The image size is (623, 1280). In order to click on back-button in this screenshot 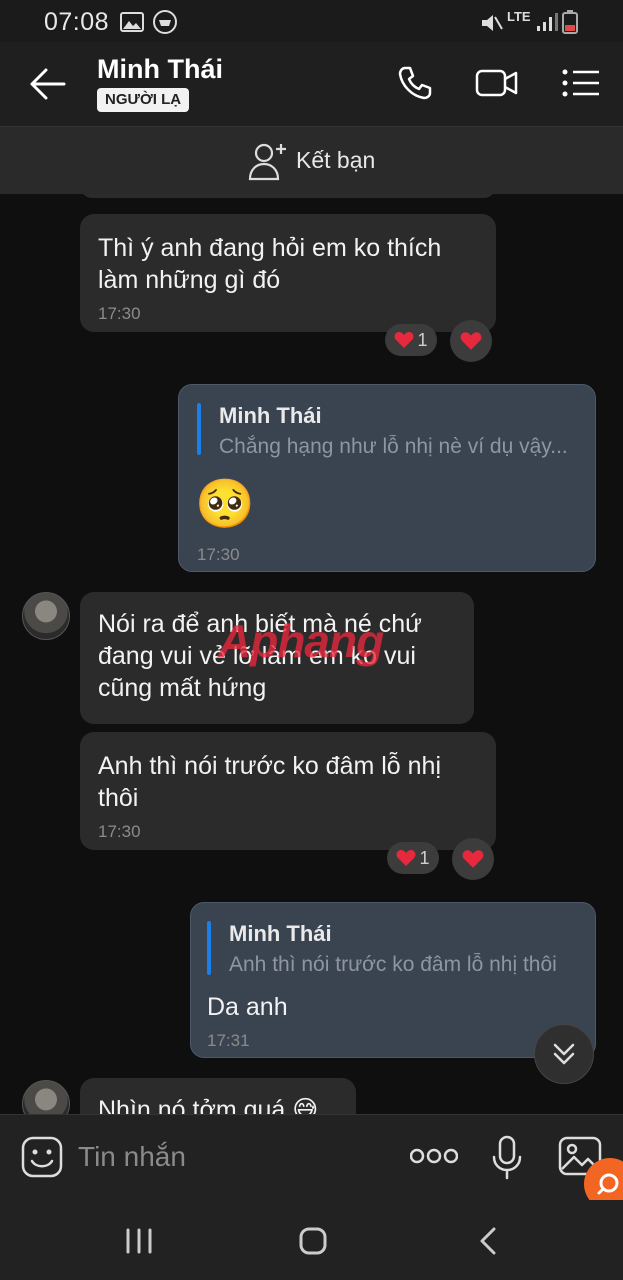, I will do `click(48, 84)`.